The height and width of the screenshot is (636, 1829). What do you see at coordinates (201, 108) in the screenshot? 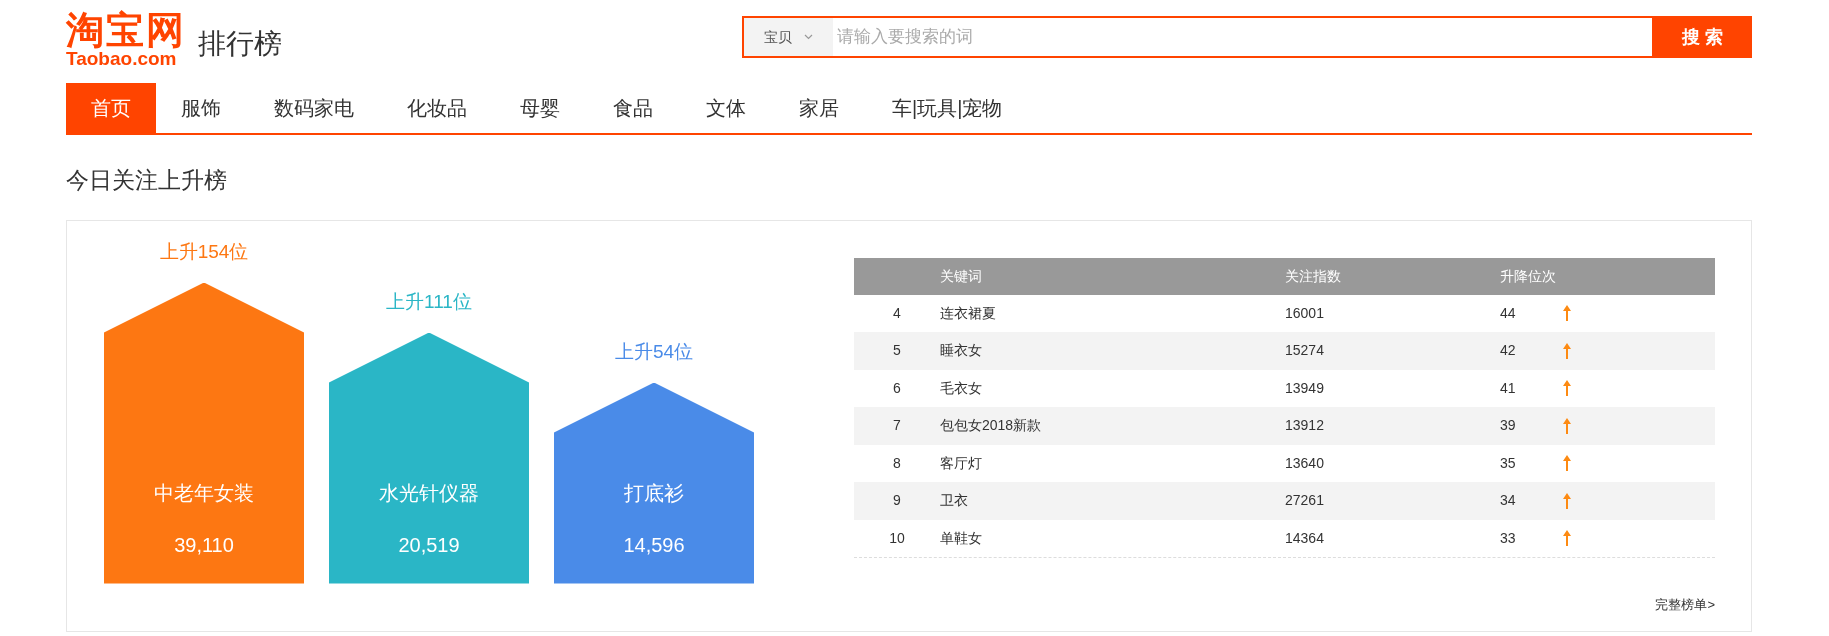
I see `nav-tab: 服饰` at bounding box center [201, 108].